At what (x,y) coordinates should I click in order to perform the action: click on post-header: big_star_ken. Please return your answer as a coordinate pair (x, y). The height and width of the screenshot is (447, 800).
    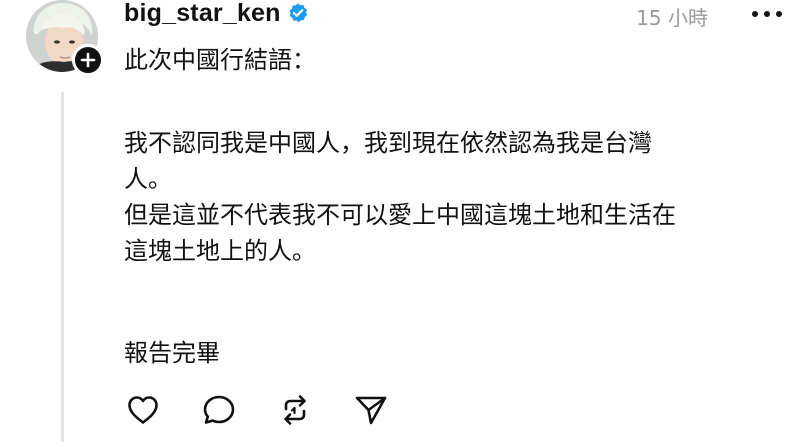
    Looking at the image, I should click on (216, 14).